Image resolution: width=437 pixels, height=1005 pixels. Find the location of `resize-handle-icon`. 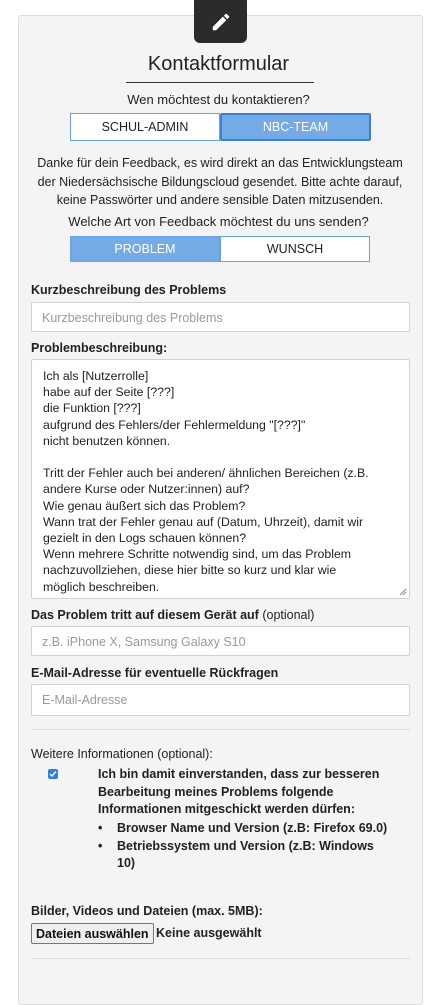

resize-handle-icon is located at coordinates (403, 592).